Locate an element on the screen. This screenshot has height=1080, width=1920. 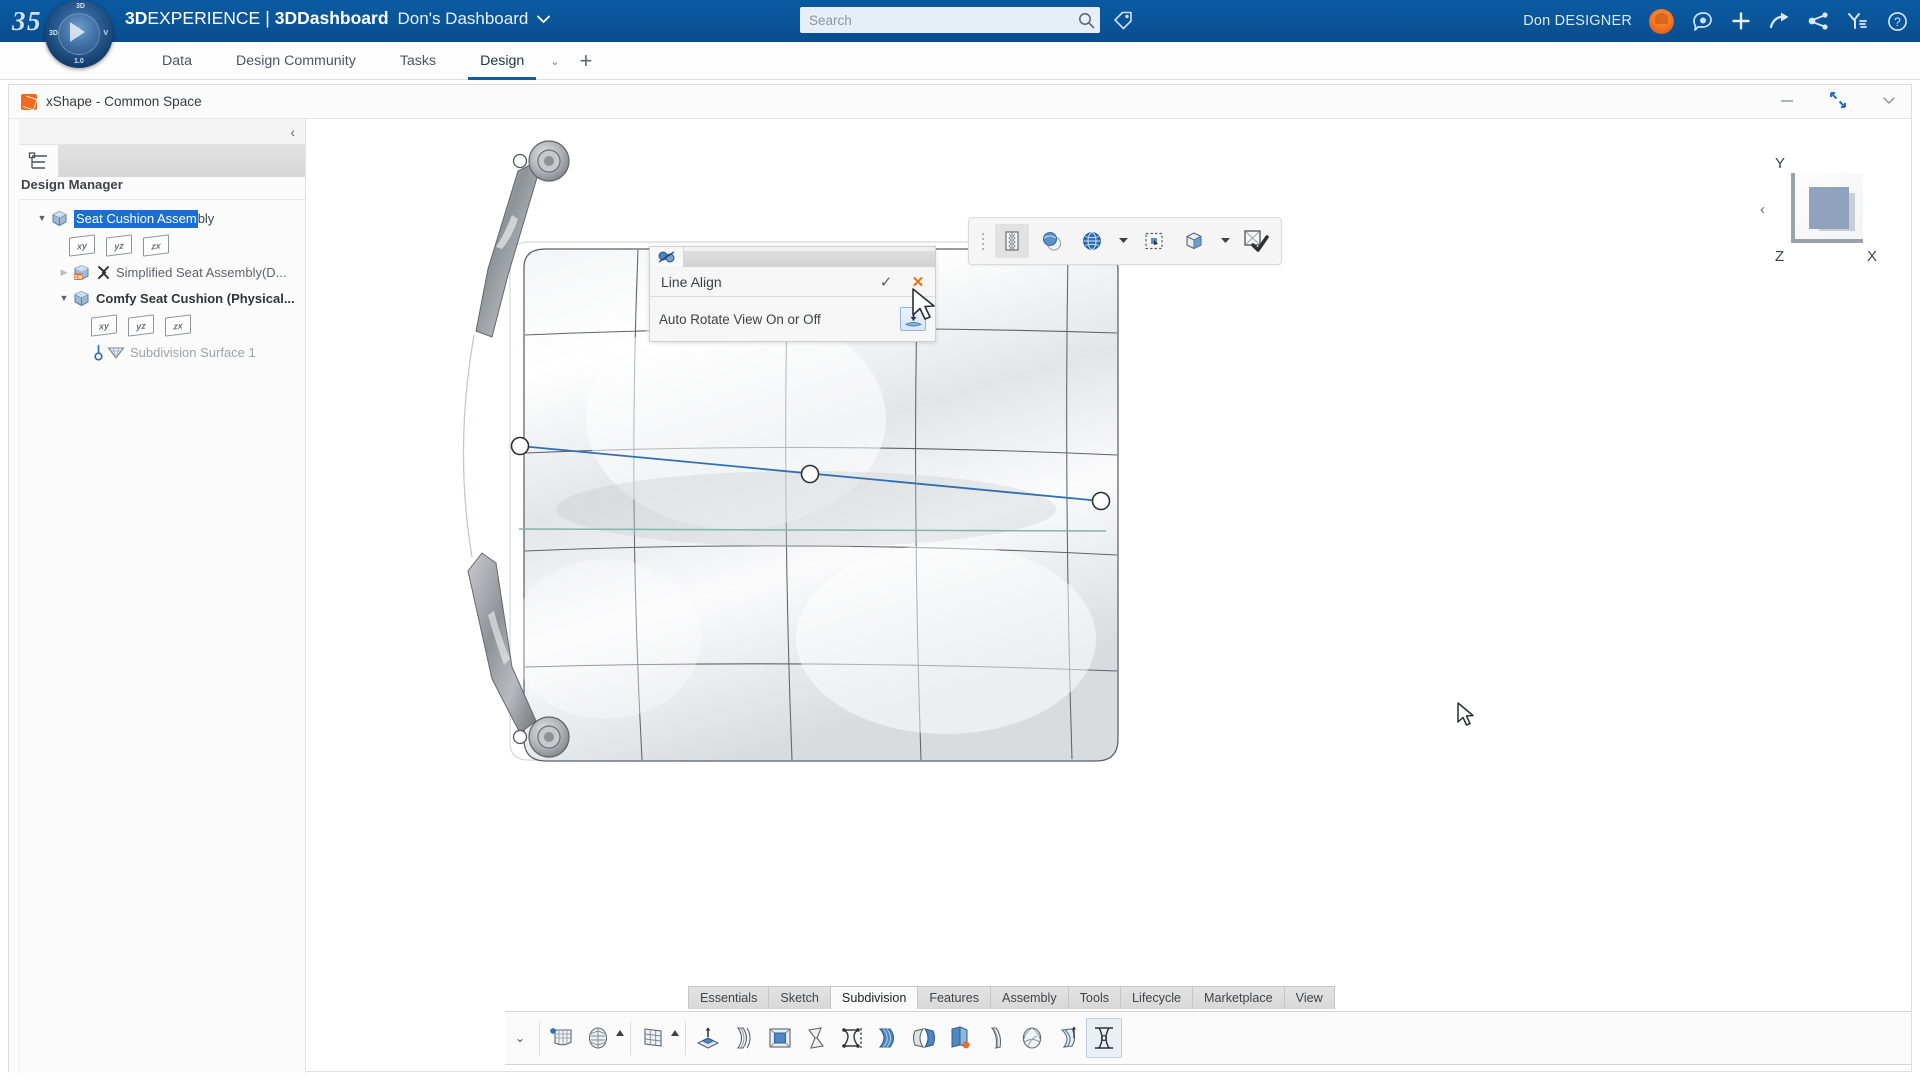
collapse-button is located at coordinates (1889, 102).